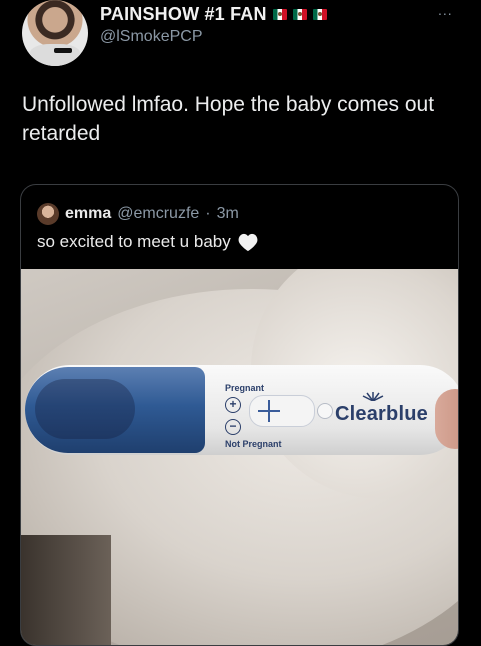 The height and width of the screenshot is (646, 481). I want to click on author-name-row: PAINSHOW #1 FAN, so click(213, 14).